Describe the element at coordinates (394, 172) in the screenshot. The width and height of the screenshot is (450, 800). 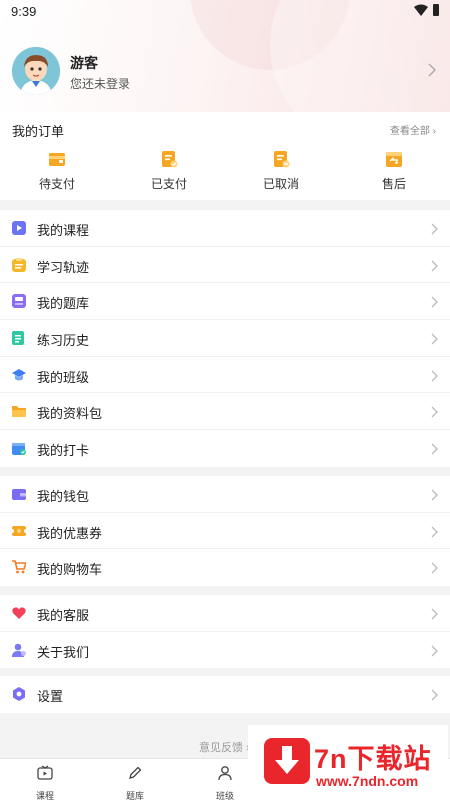
I see `order-after-sales: 售后` at that location.